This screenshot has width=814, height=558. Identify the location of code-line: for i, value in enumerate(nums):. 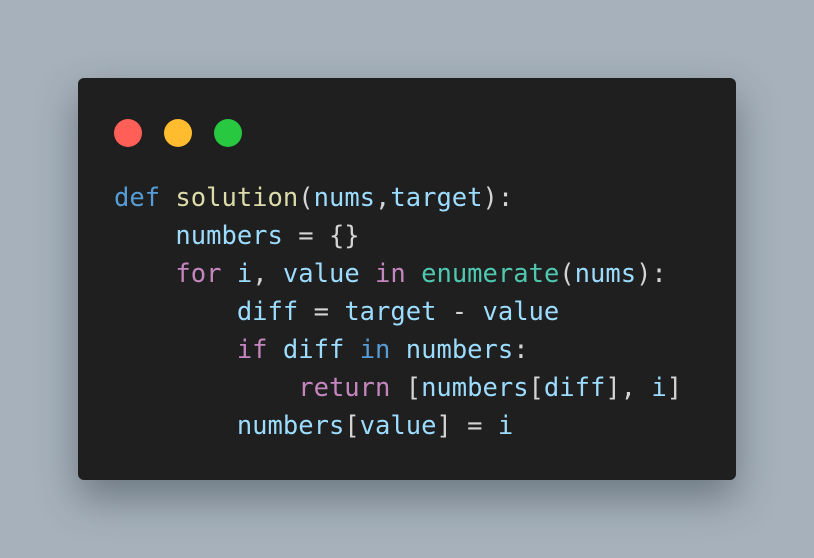
(398, 274).